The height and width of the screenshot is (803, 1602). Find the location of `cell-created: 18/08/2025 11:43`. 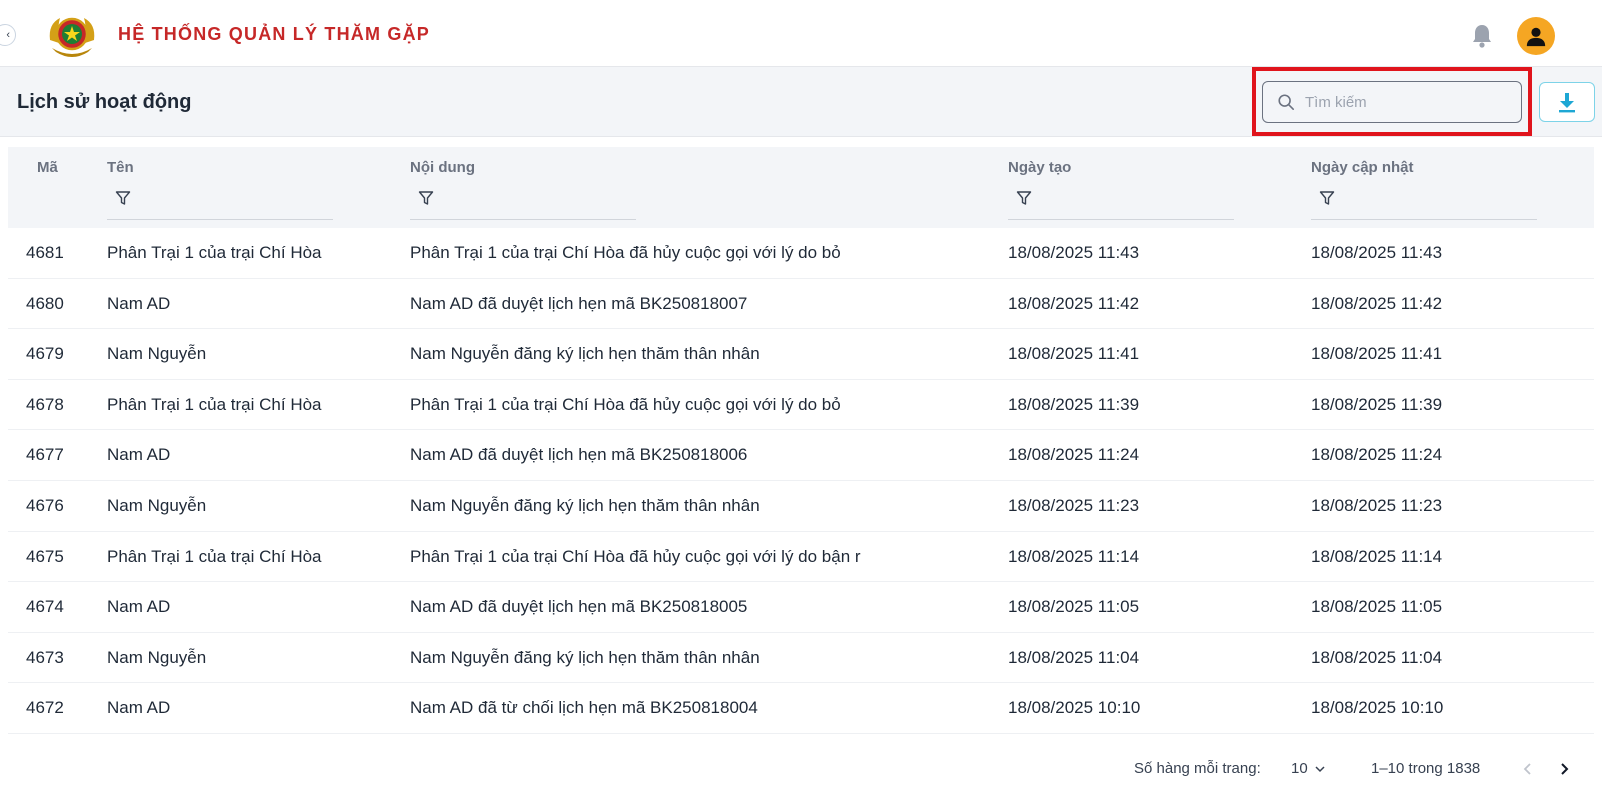

cell-created: 18/08/2025 11:43 is located at coordinates (1074, 252).